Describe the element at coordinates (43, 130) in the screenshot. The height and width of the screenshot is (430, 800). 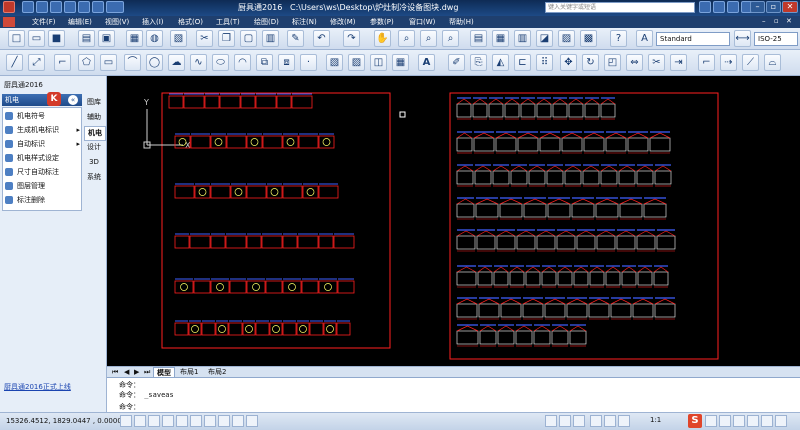
I see `menu-item-generate-label: 生成机电标识 ▸` at that location.